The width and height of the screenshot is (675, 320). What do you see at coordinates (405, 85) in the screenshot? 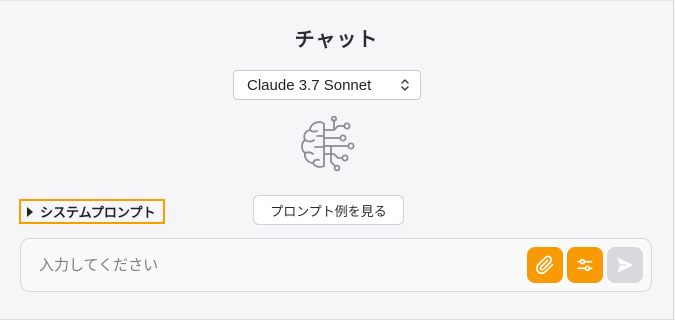
I see `chevron-up-down-icon` at bounding box center [405, 85].